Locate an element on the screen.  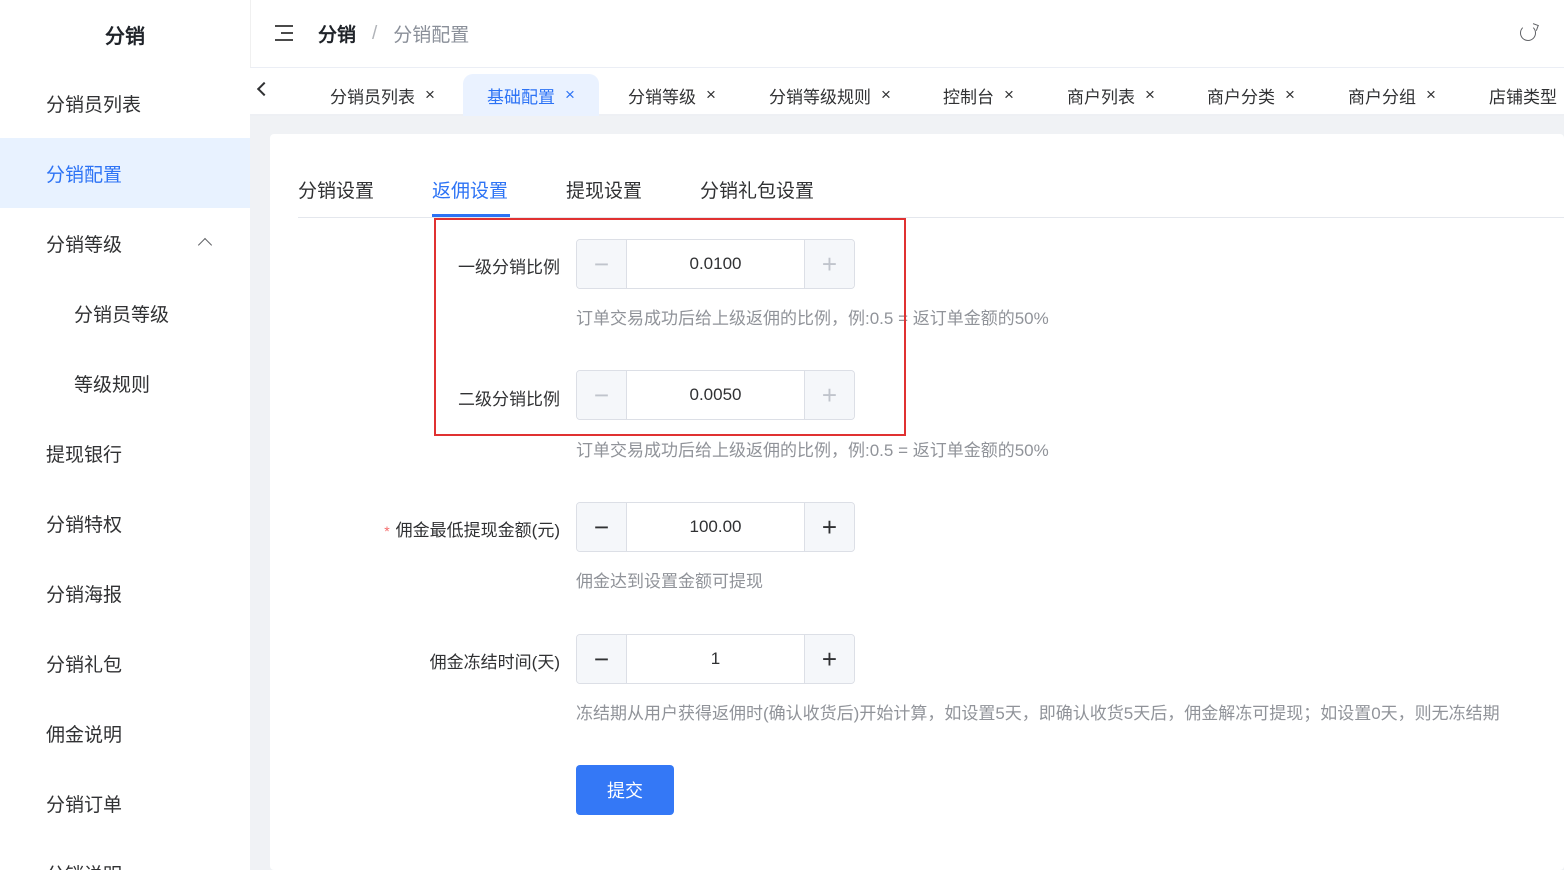
min-withdraw-stepper: − 100.00 + is located at coordinates (715, 527).